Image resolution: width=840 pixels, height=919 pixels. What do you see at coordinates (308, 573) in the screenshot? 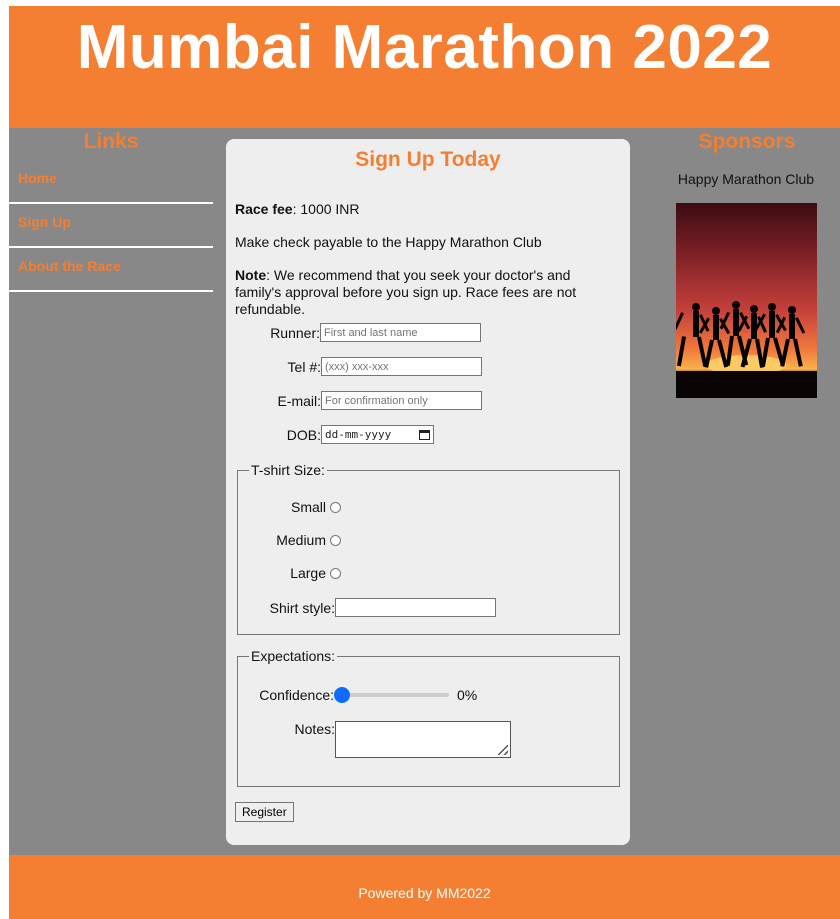
I see `tshirt-large-label: Large` at bounding box center [308, 573].